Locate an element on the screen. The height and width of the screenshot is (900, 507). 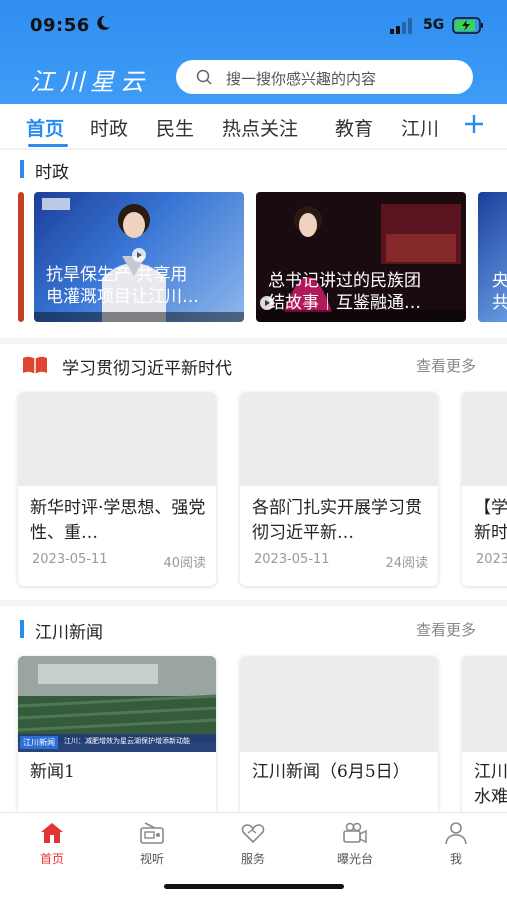
book-icon is located at coordinates (35, 365).